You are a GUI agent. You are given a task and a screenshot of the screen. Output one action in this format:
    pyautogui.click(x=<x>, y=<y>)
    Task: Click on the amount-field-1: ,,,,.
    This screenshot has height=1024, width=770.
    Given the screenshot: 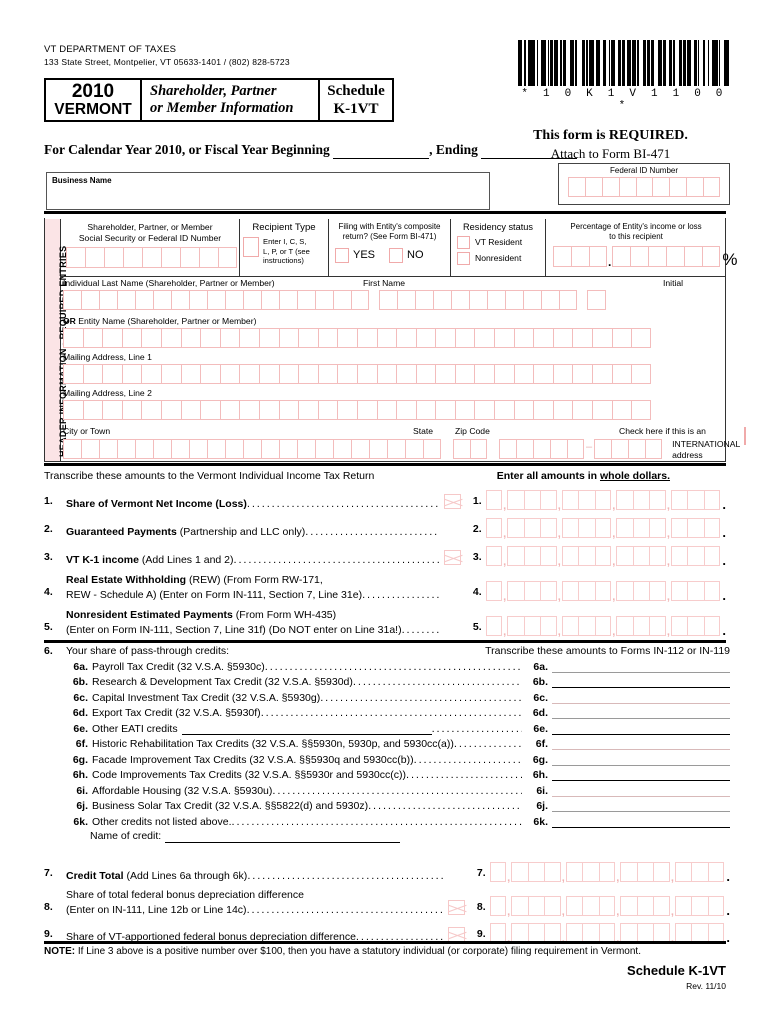 What is the action you would take?
    pyautogui.click(x=605, y=501)
    